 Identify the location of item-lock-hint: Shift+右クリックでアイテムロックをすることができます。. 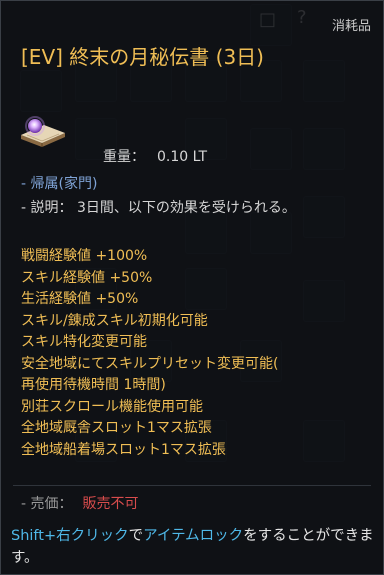
(194, 547).